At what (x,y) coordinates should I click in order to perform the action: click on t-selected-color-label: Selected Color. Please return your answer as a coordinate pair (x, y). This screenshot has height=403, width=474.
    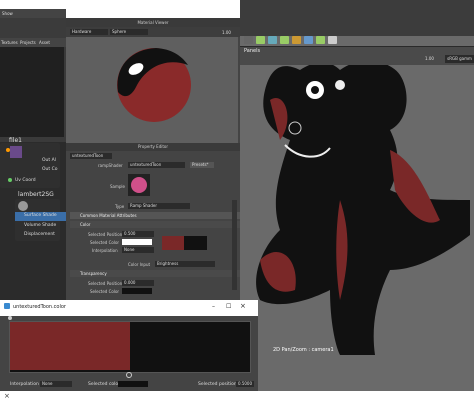
    Looking at the image, I should click on (105, 291).